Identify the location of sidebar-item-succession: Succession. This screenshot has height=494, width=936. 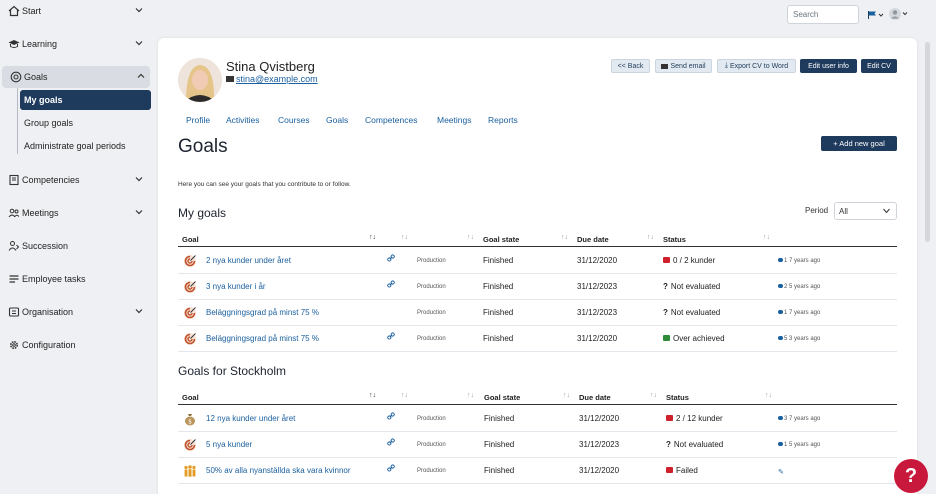
(75, 246).